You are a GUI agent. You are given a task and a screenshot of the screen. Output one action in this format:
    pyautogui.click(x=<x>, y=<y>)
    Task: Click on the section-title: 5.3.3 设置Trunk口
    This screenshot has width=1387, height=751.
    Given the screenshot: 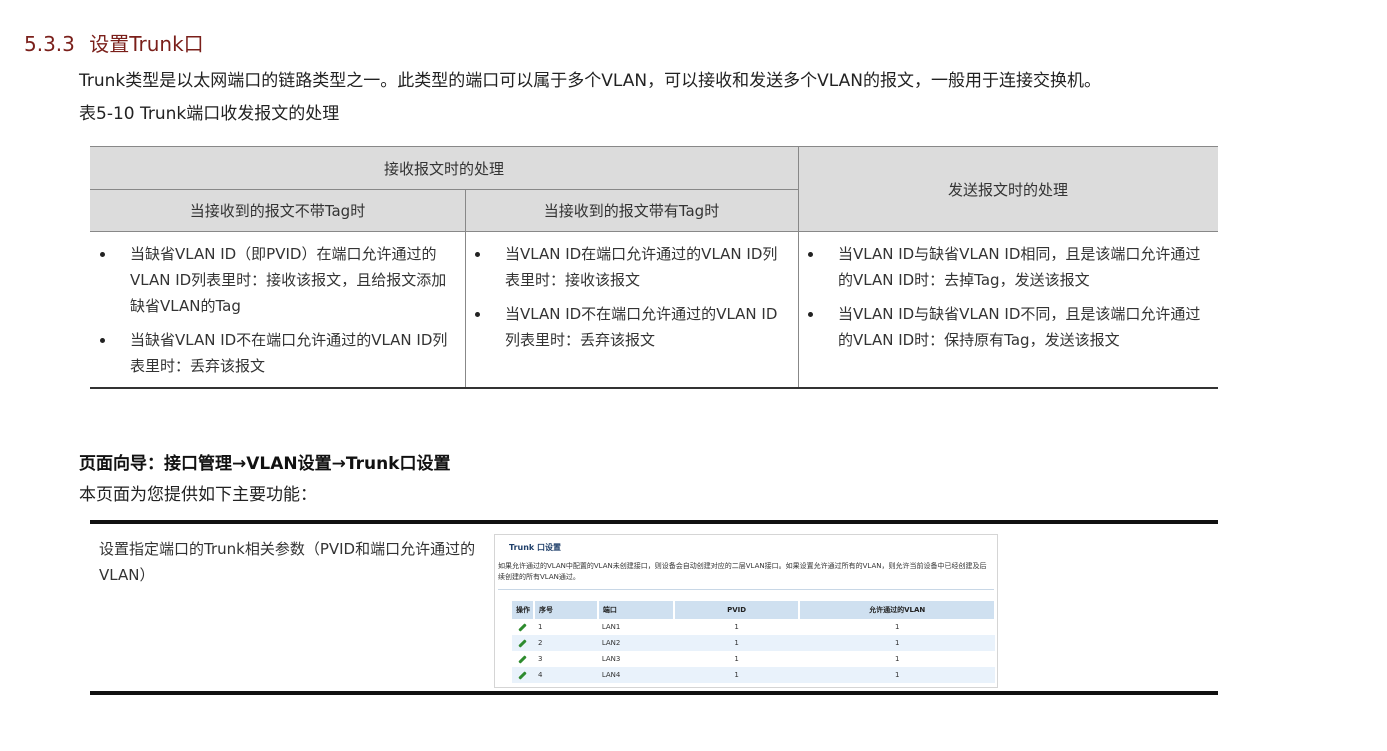 What is the action you would take?
    pyautogui.click(x=114, y=42)
    